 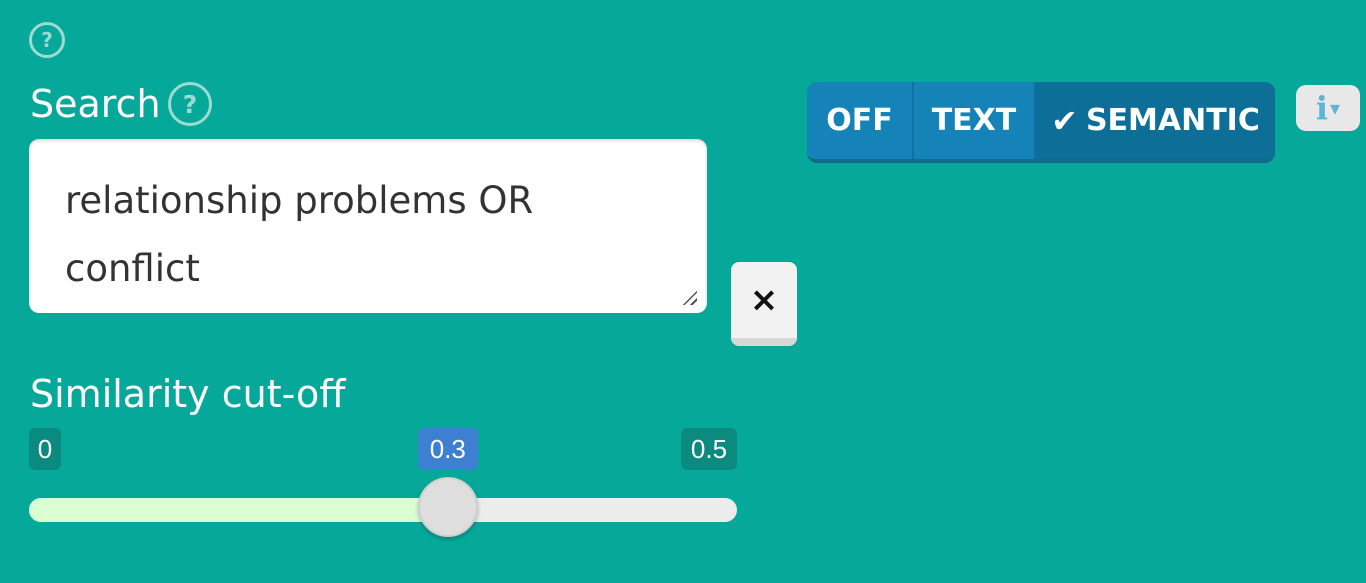 I want to click on search-help-icon: ?, so click(x=190, y=104).